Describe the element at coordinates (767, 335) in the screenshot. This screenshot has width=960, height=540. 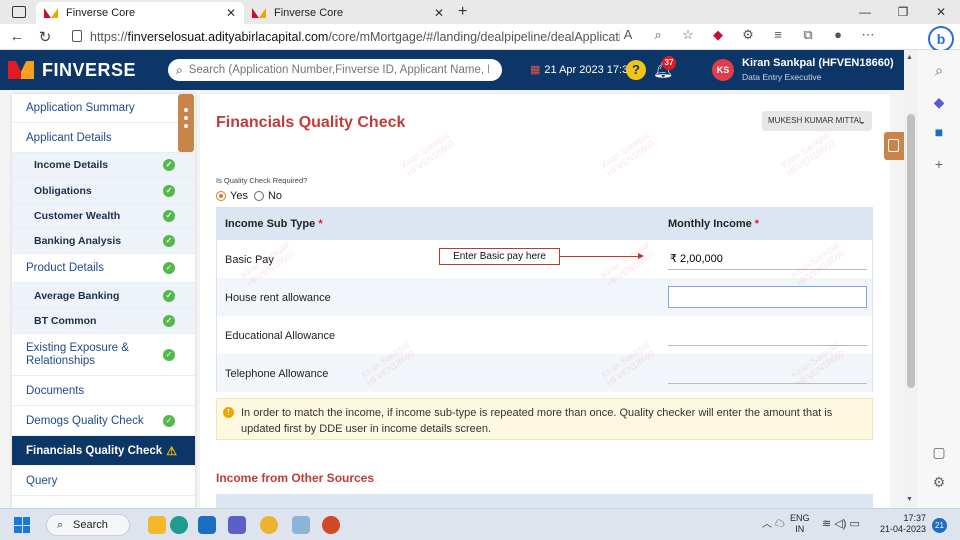
I see `educational-allowance-input` at that location.